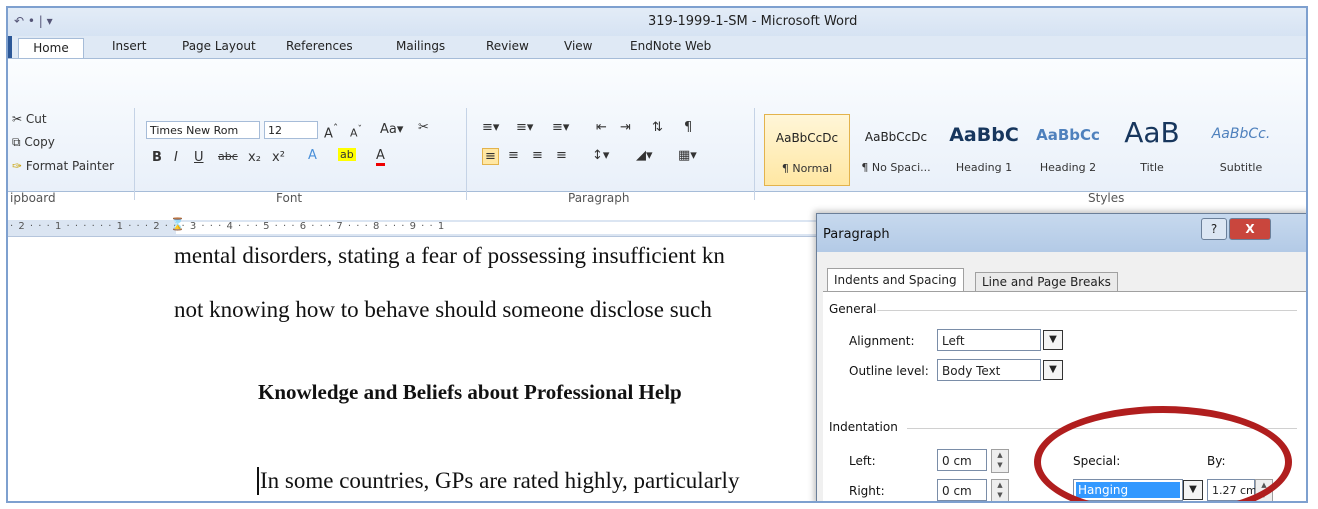 Image resolution: width=1318 pixels, height=509 pixels. What do you see at coordinates (312, 155) in the screenshot?
I see `text-effects-icon: A` at bounding box center [312, 155].